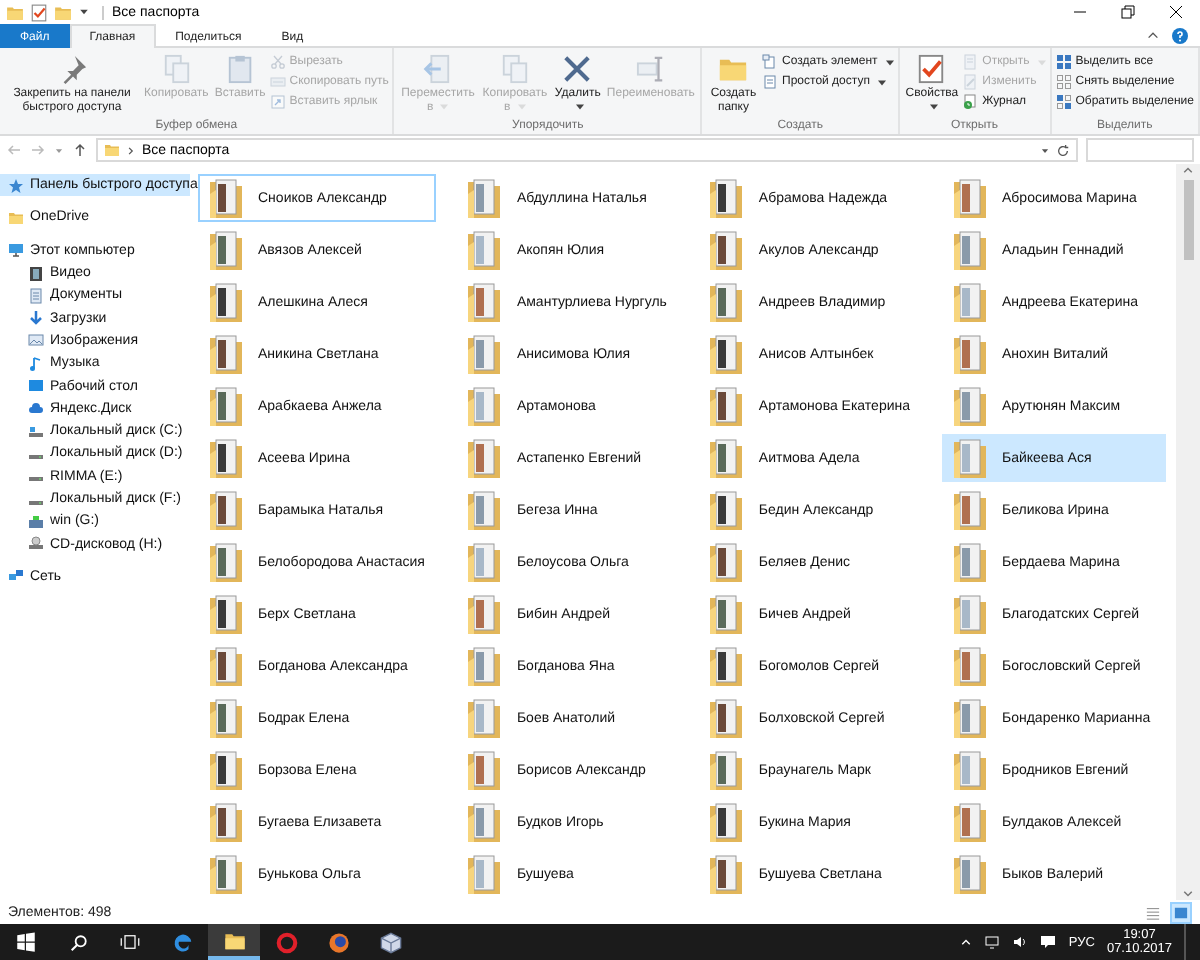 Image resolution: width=1200 pixels, height=960 pixels. I want to click on up-arrow-icon, so click(80, 150).